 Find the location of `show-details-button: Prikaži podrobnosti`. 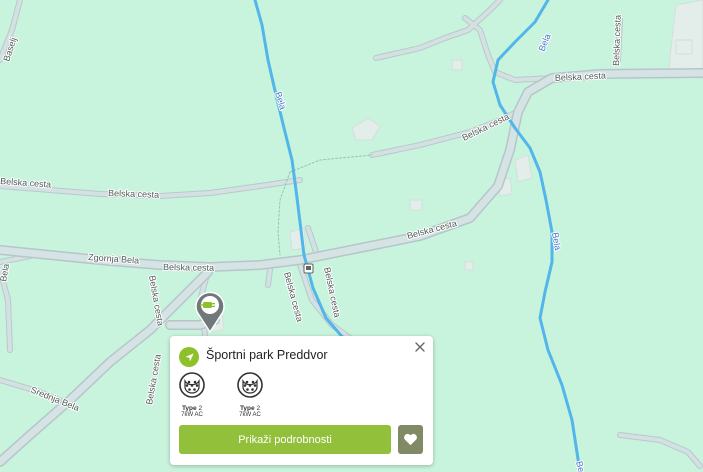

show-details-button: Prikaži podrobnosti is located at coordinates (285, 439).